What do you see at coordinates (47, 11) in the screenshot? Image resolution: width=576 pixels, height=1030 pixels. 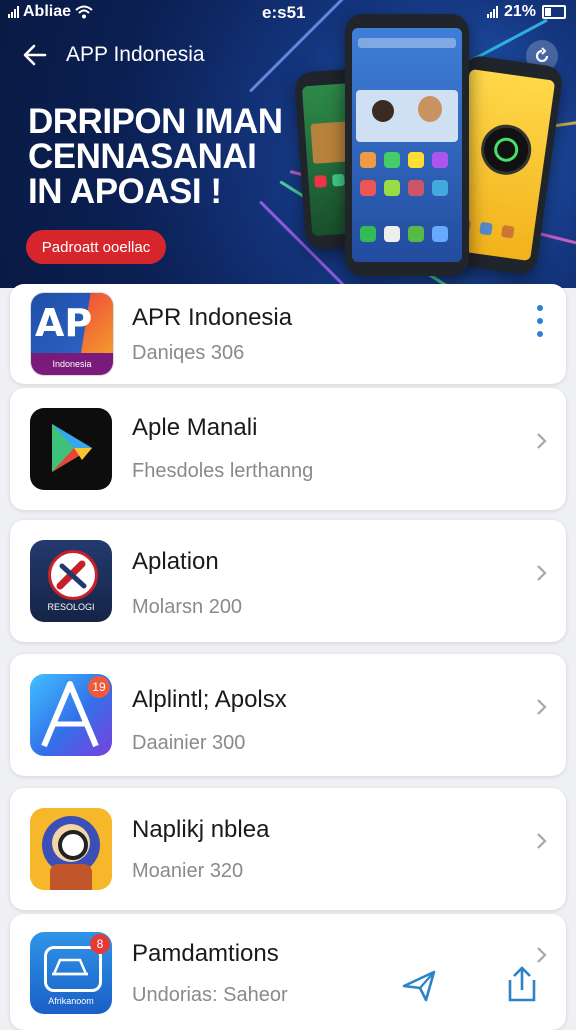 I see `carrier-label: Abliae` at bounding box center [47, 11].